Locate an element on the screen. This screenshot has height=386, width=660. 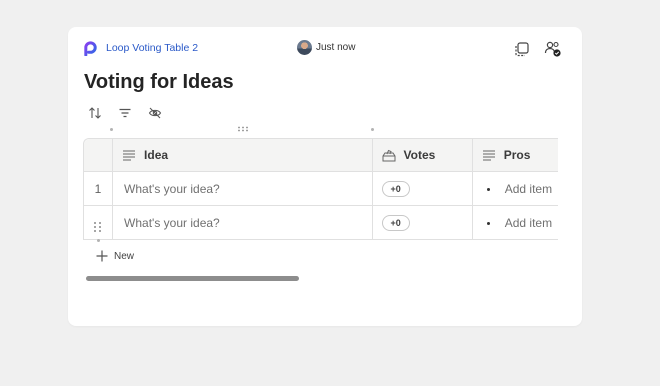
column-label: Votes is located at coordinates (419, 155).